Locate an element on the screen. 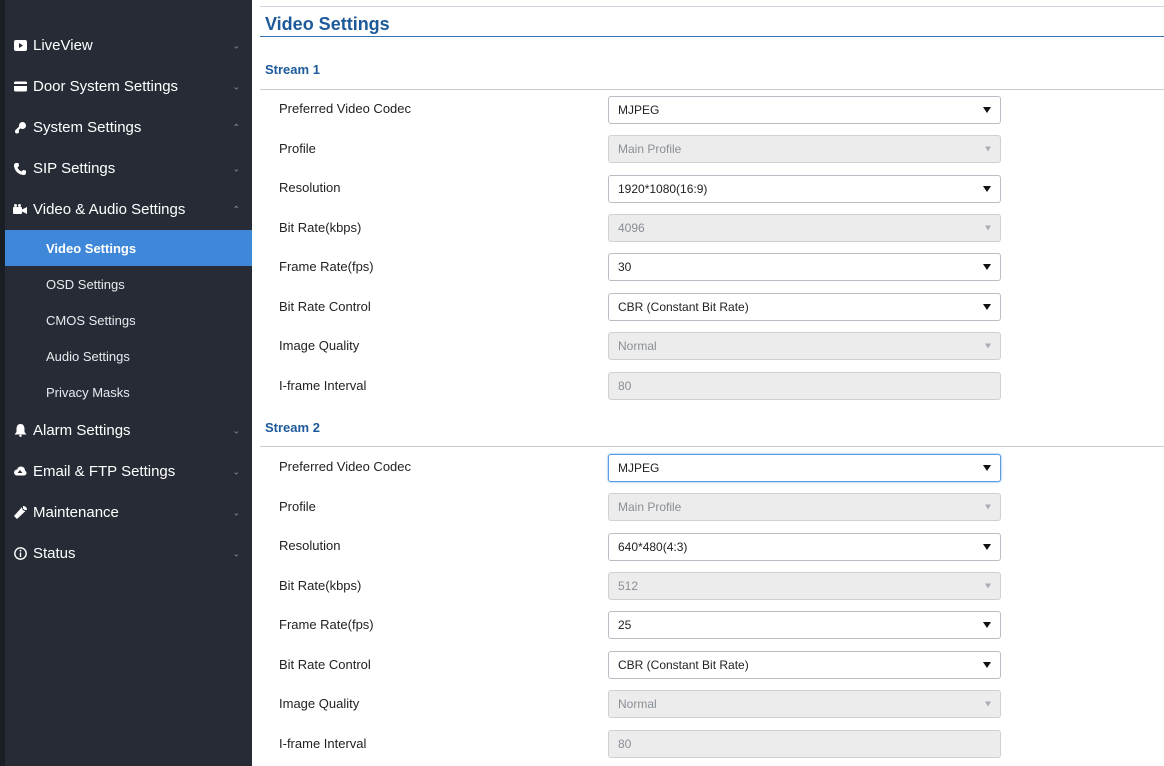 Image resolution: width=1164 pixels, height=766 pixels. stream1-image-quality-select: Normal is located at coordinates (804, 346).